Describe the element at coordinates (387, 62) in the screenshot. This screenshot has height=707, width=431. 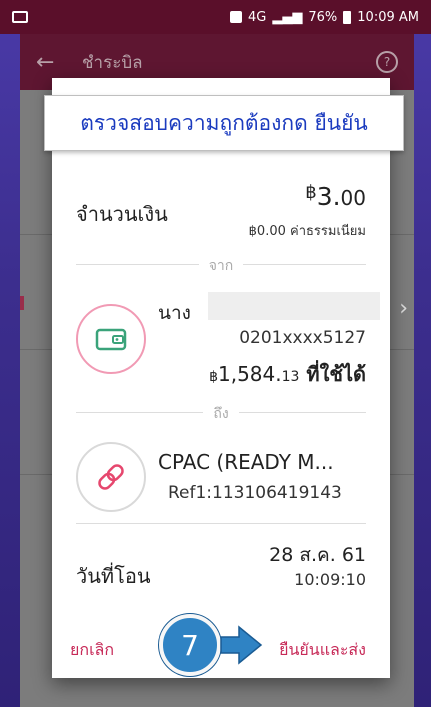
I see `help-icon: ?` at that location.